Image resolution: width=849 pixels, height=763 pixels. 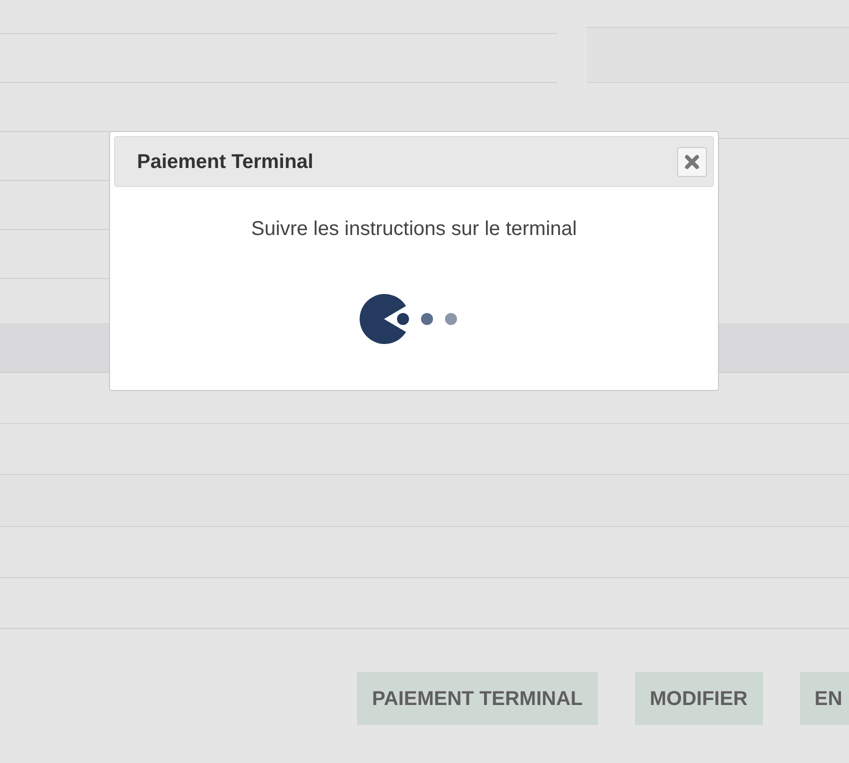 What do you see at coordinates (409, 319) in the screenshot?
I see `loading-icon` at bounding box center [409, 319].